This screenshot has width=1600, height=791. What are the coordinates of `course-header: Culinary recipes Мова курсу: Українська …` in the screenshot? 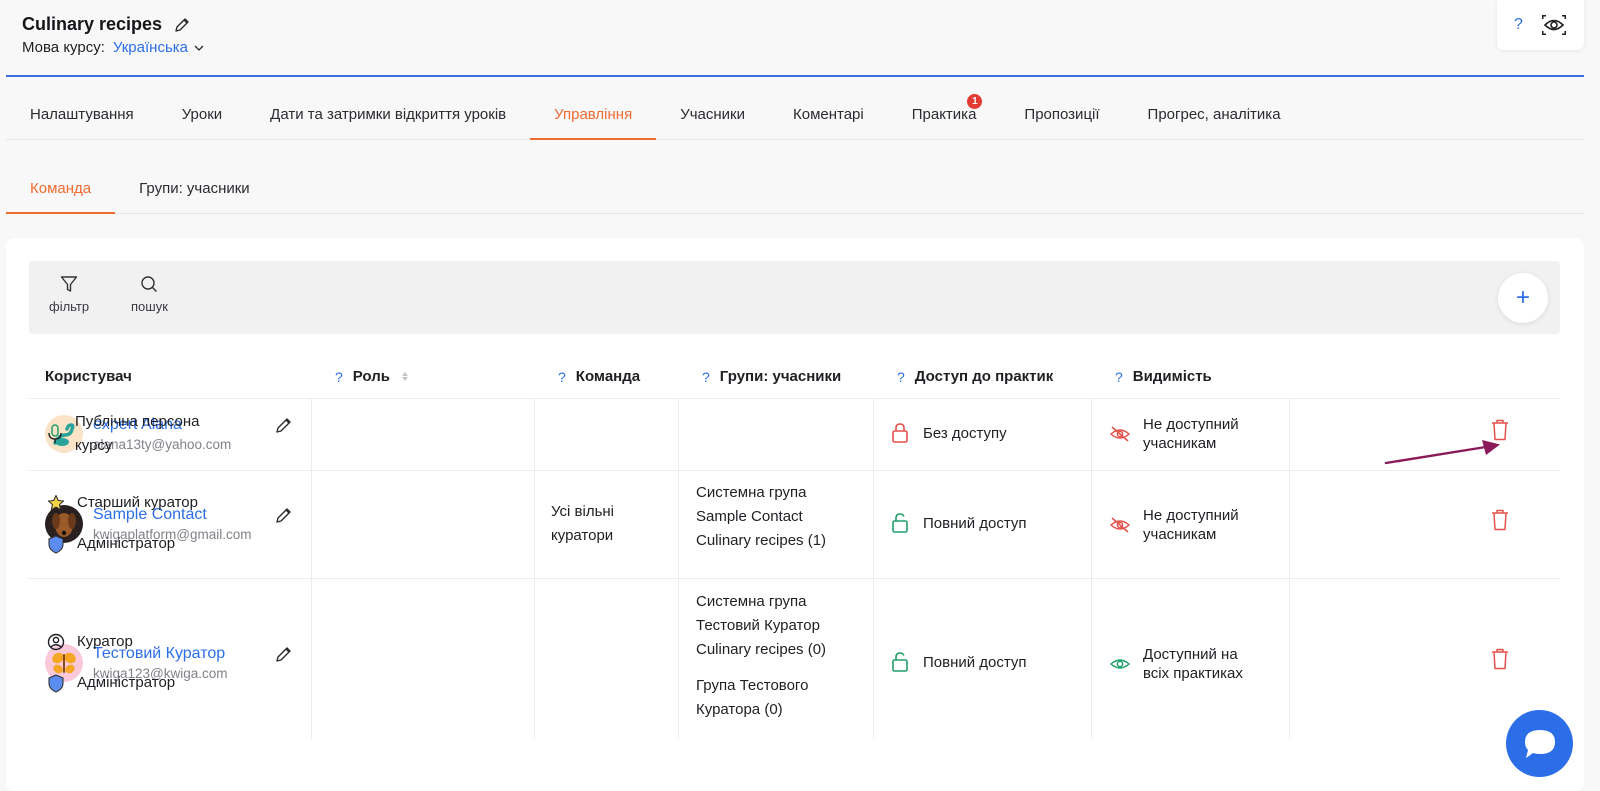 It's located at (800, 39).